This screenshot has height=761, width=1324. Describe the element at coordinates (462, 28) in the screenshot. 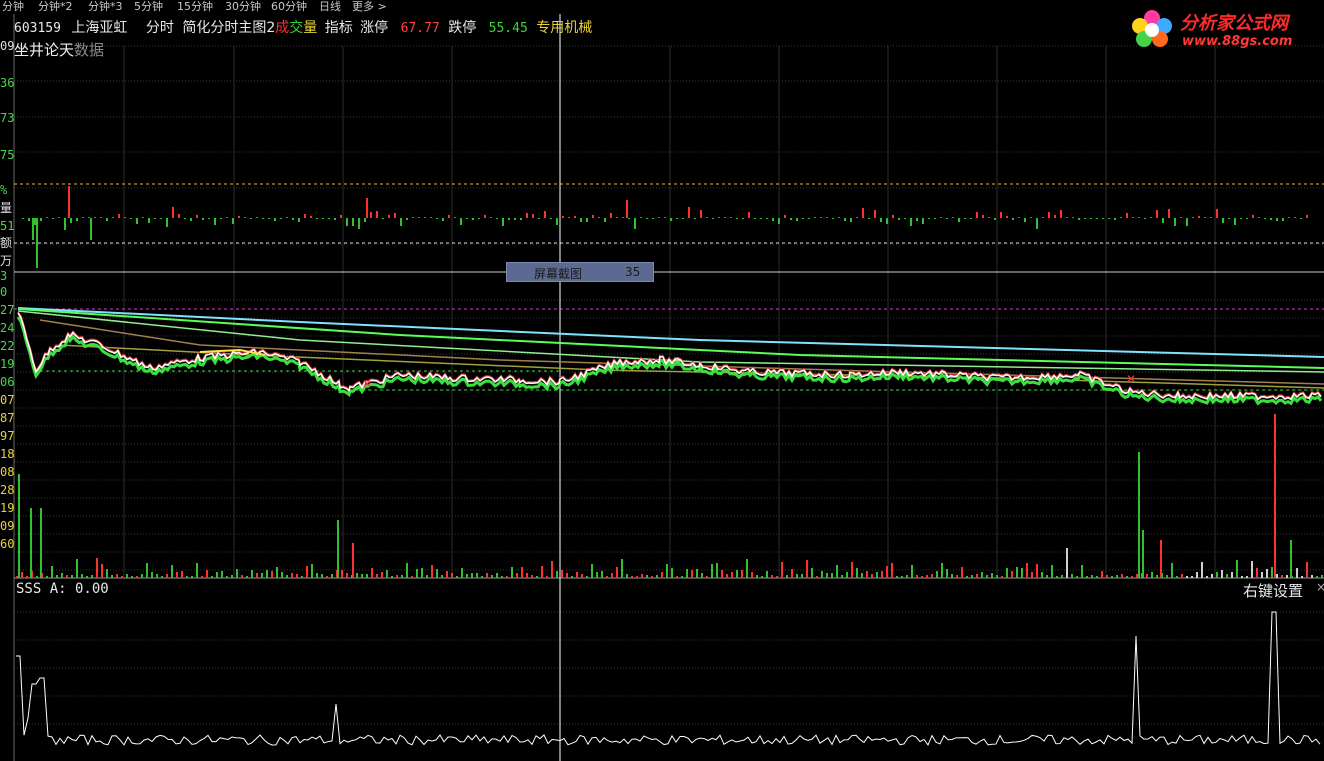

I see `limit-down-label: 跌停` at that location.